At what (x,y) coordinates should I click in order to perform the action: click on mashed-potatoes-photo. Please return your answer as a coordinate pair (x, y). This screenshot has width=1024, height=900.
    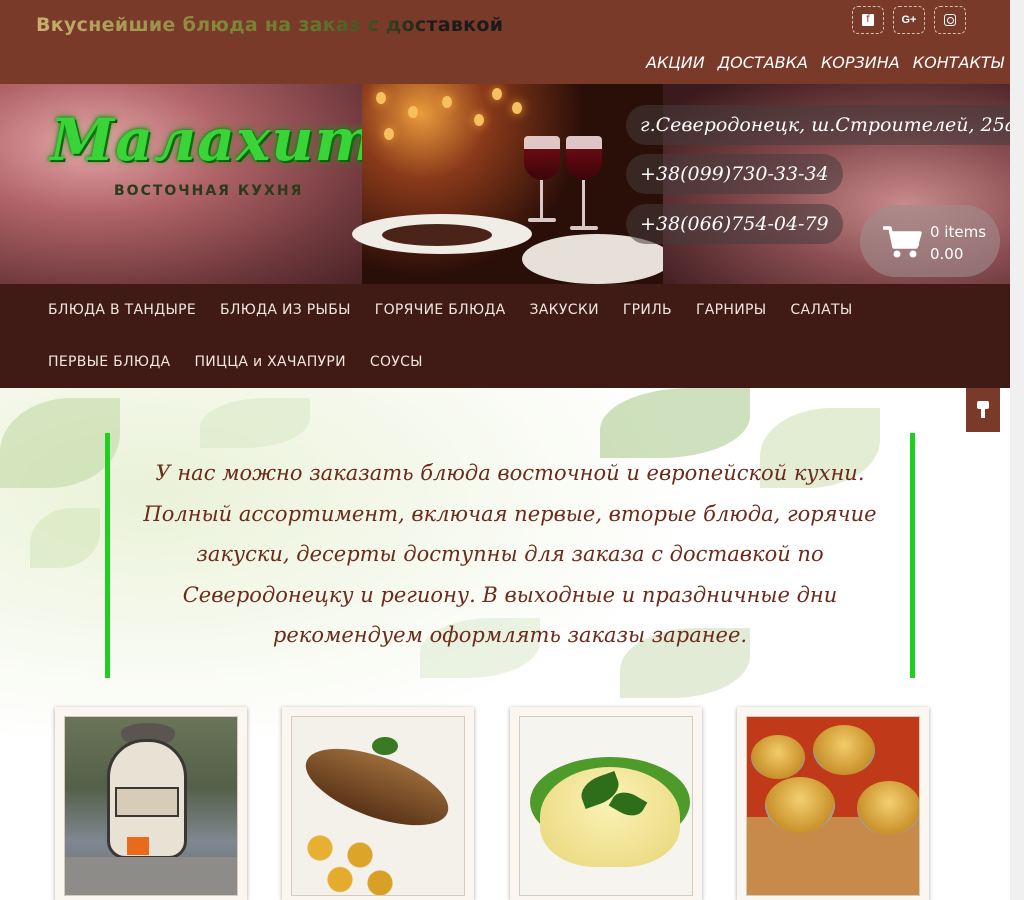
    Looking at the image, I should click on (606, 806).